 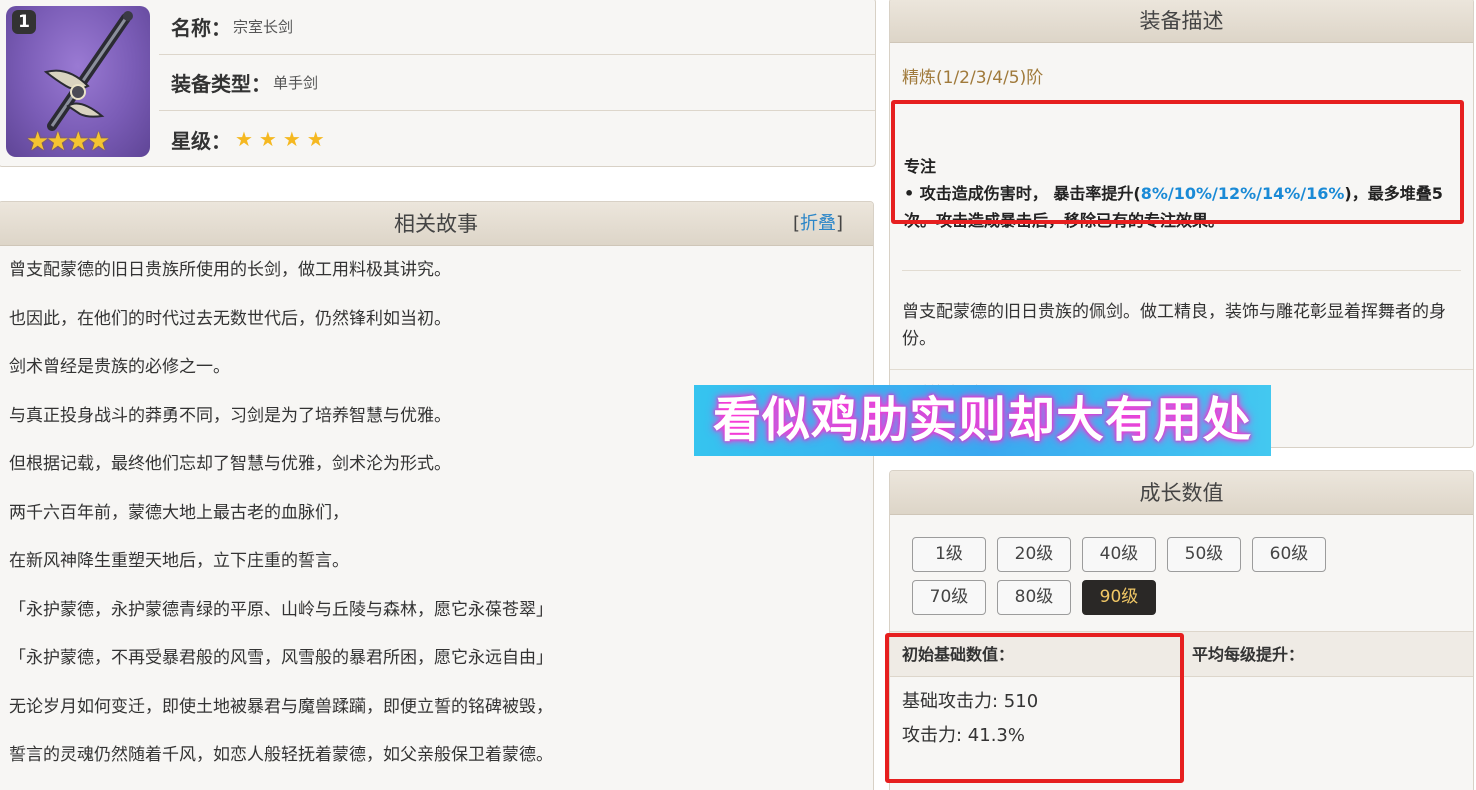 I want to click on story-line: 誓言的灵魂仍然随着千风，如恋人般轻抚着蒙德，如父亲般保卫着蒙德。, so click(x=281, y=755).